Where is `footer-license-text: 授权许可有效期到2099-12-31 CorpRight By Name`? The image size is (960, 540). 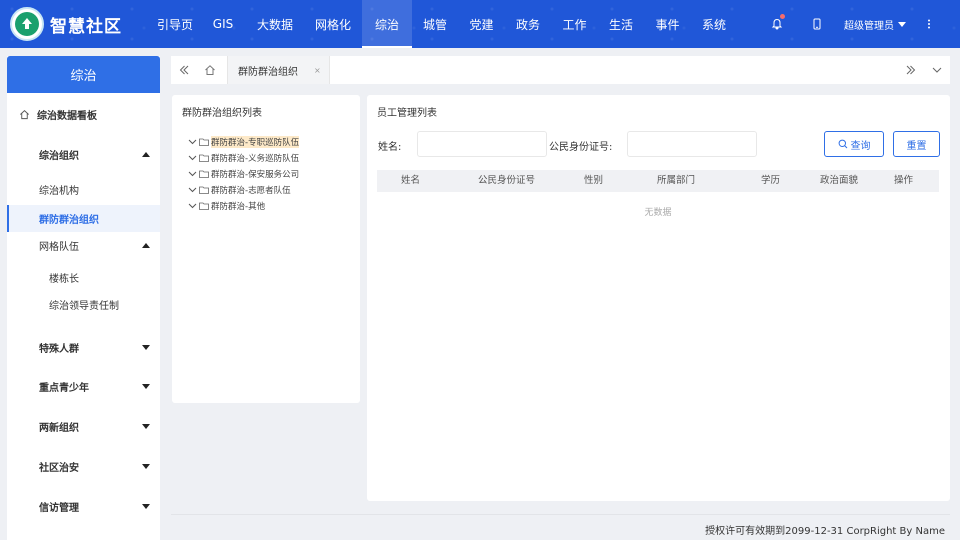 footer-license-text: 授权许可有效期到2099-12-31 CorpRight By Name is located at coordinates (825, 531).